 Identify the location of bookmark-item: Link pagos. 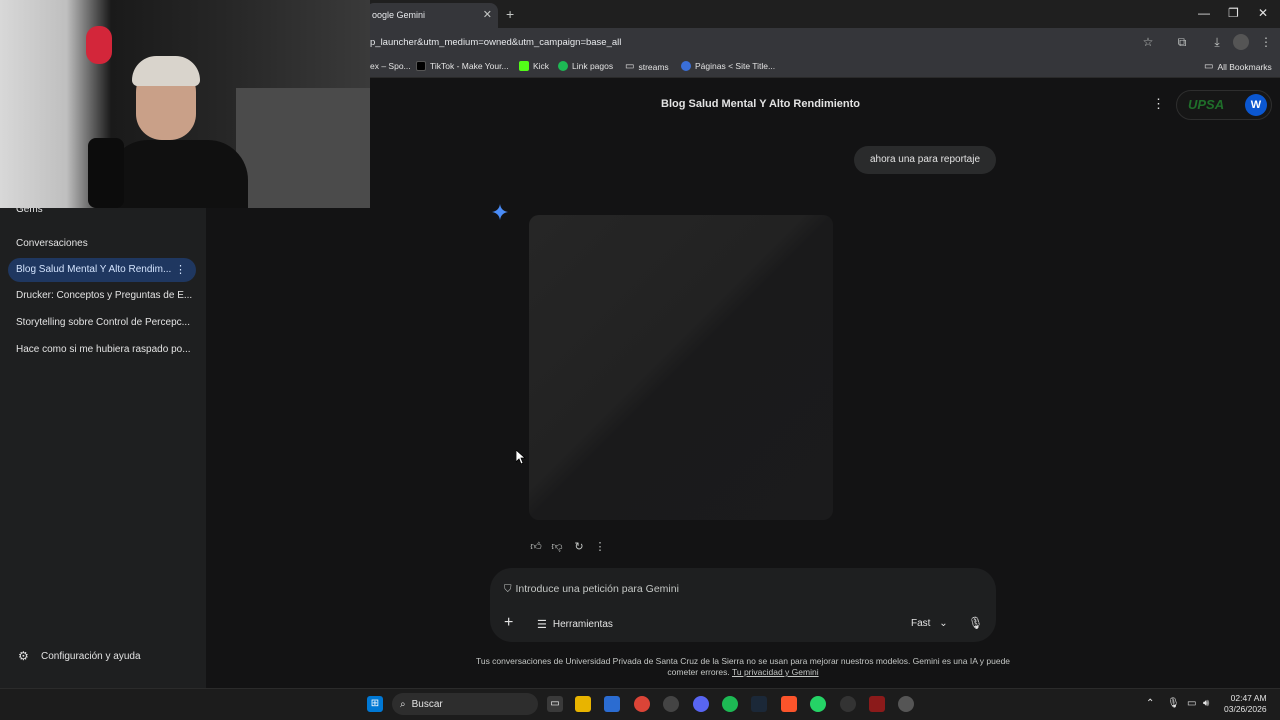
(585, 66).